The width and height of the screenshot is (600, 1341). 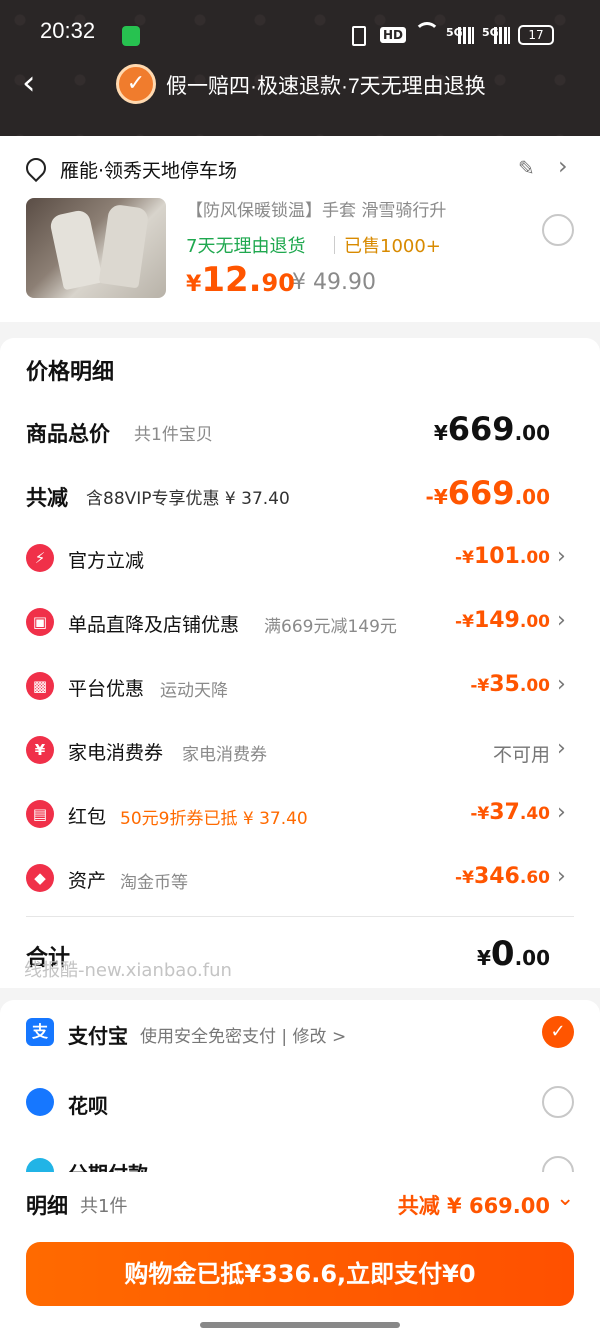 What do you see at coordinates (502, 35) in the screenshot?
I see `signal-bars-icon-b` at bounding box center [502, 35].